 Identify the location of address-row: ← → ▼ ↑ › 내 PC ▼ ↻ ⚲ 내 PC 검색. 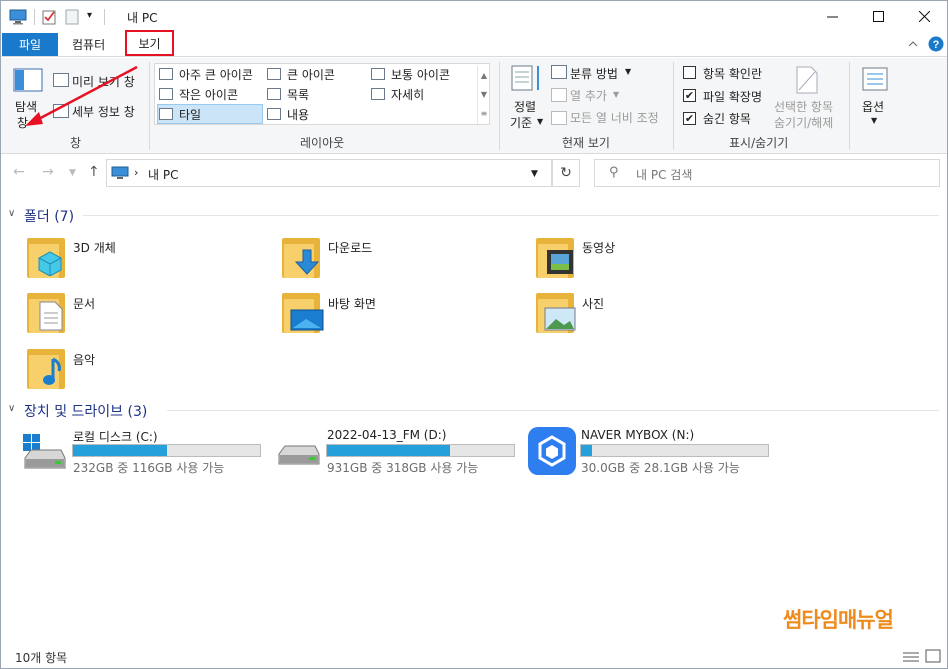
(474, 174).